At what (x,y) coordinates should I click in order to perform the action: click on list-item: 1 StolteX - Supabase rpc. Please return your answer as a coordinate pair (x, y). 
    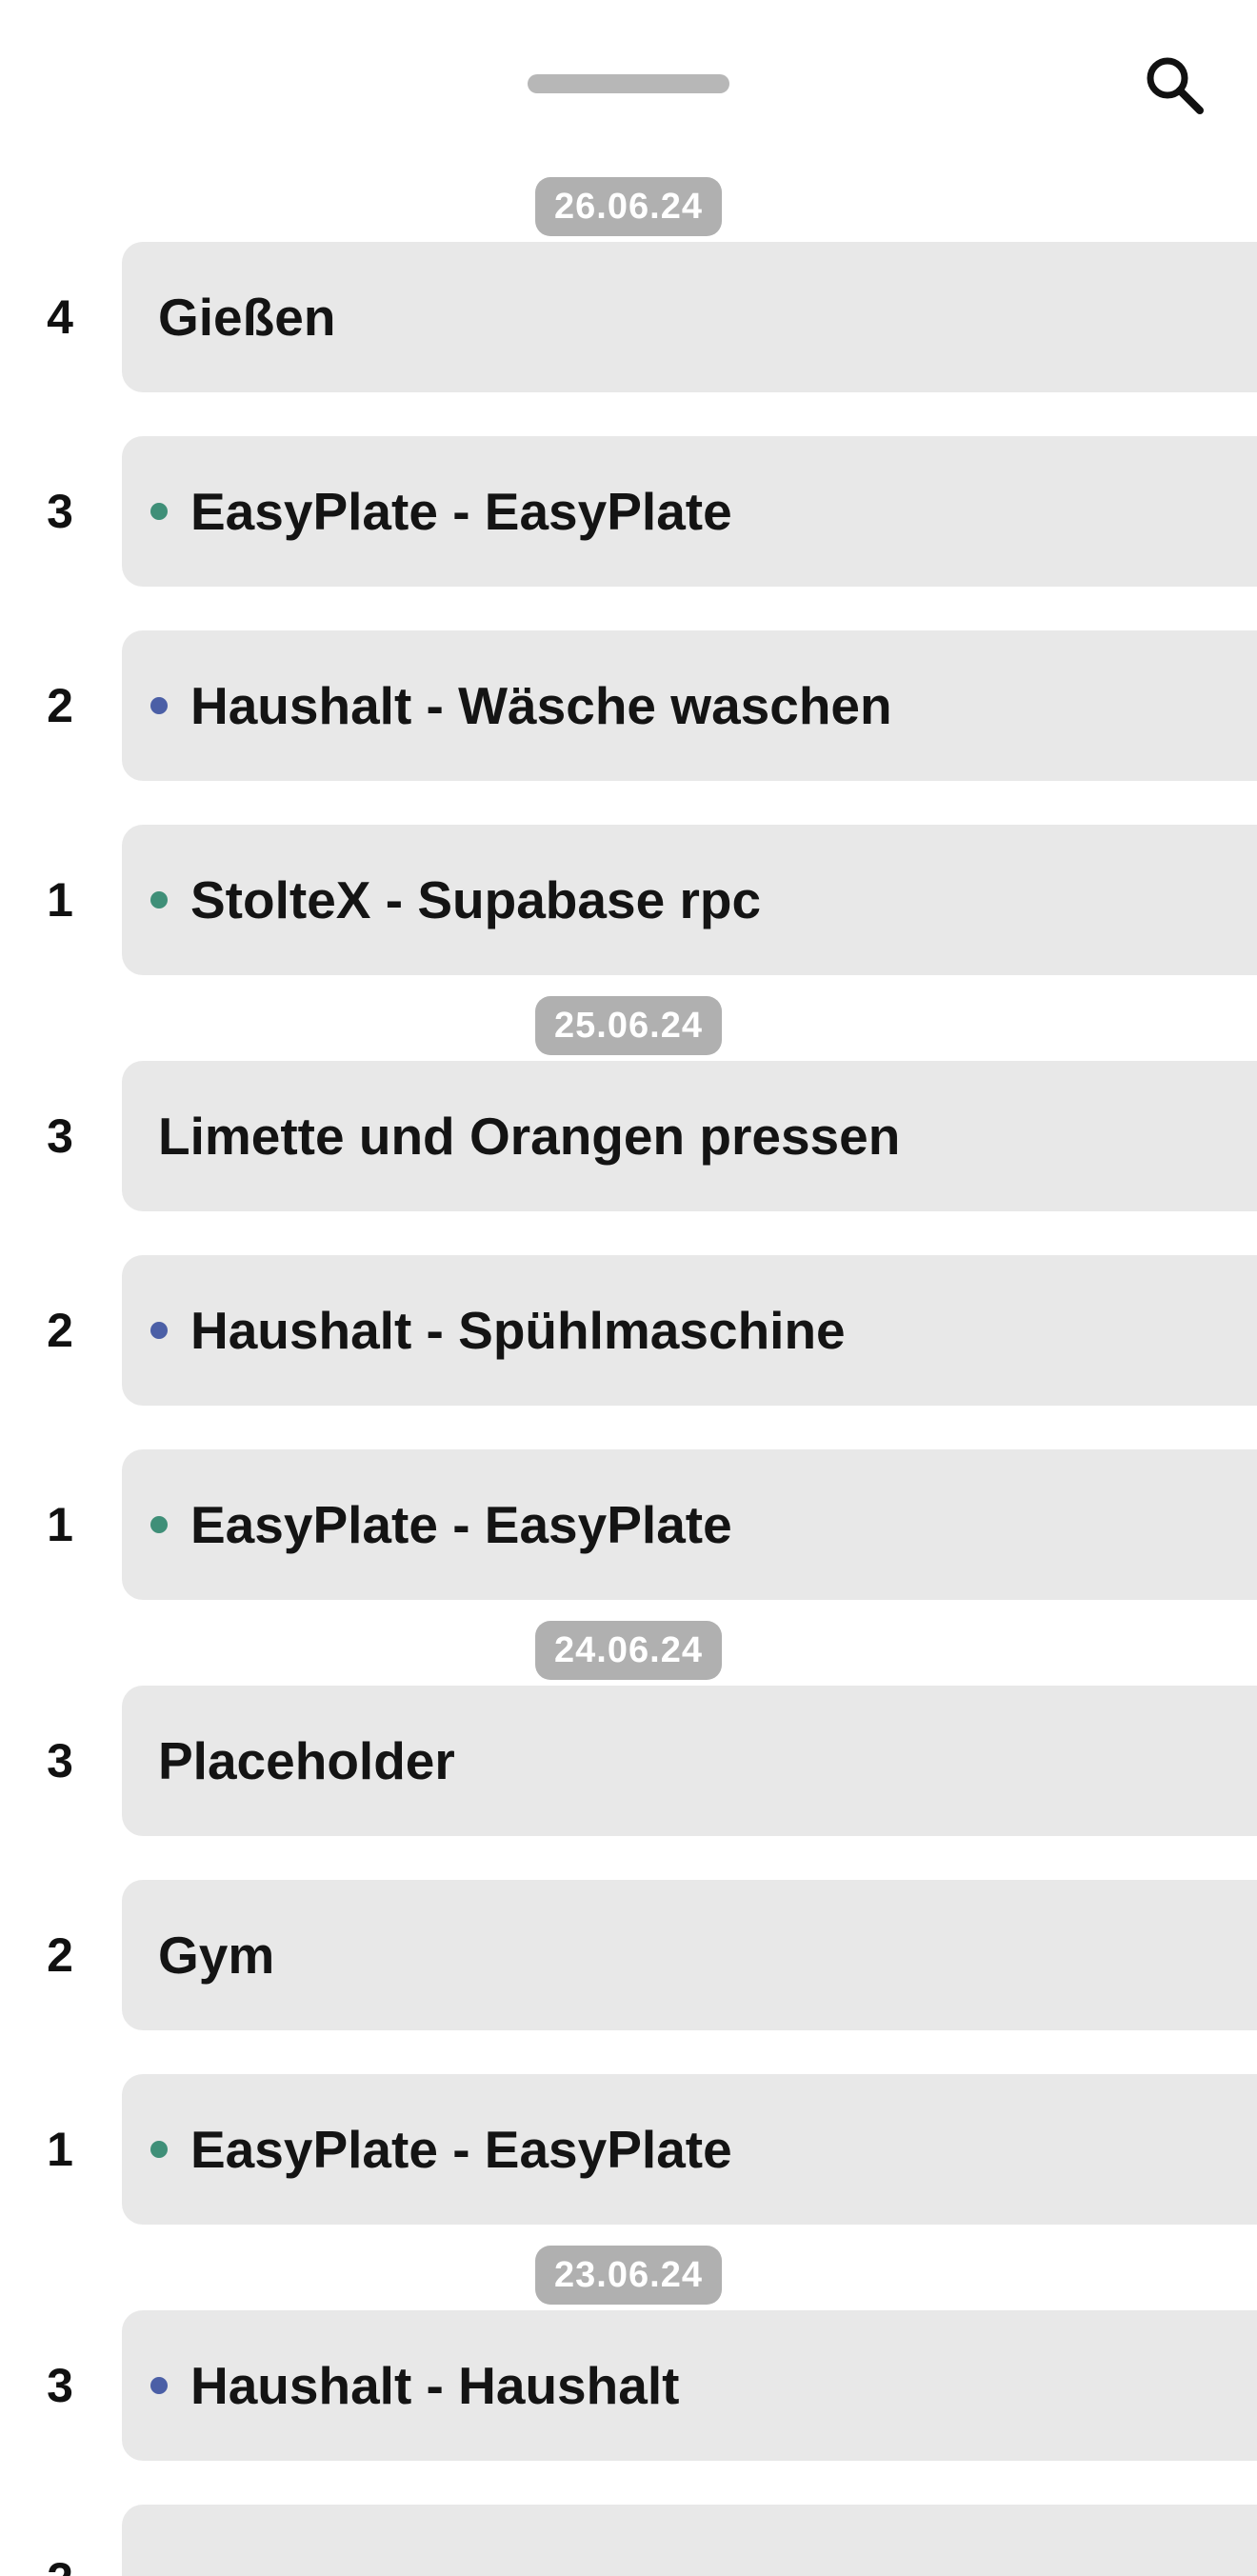
    Looking at the image, I should click on (628, 900).